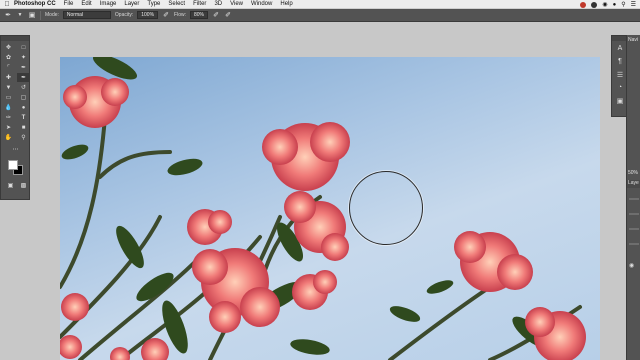 Image resolution: width=640 pixels, height=360 pixels. I want to click on record-icon, so click(583, 4).